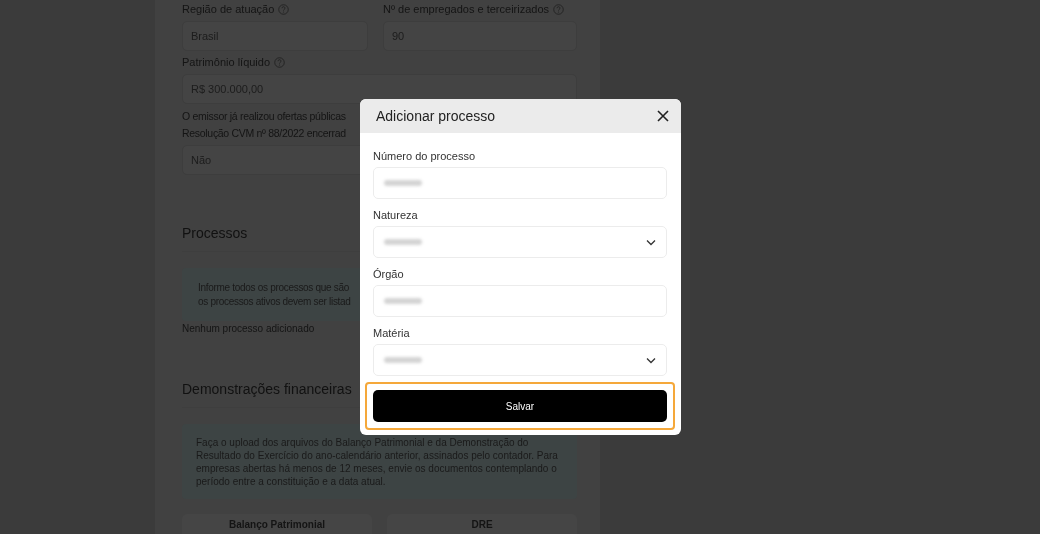 The image size is (1040, 534). Describe the element at coordinates (436, 116) in the screenshot. I see `dialog-title: Adicionar processo` at that location.